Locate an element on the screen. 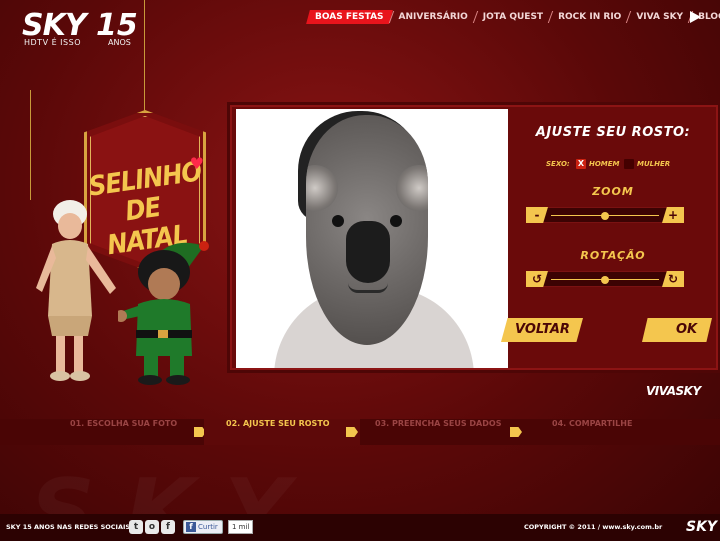 This screenshot has height=541, width=720. nav-item-rock-in-rio: ROCK IN RIO is located at coordinates (589, 17).